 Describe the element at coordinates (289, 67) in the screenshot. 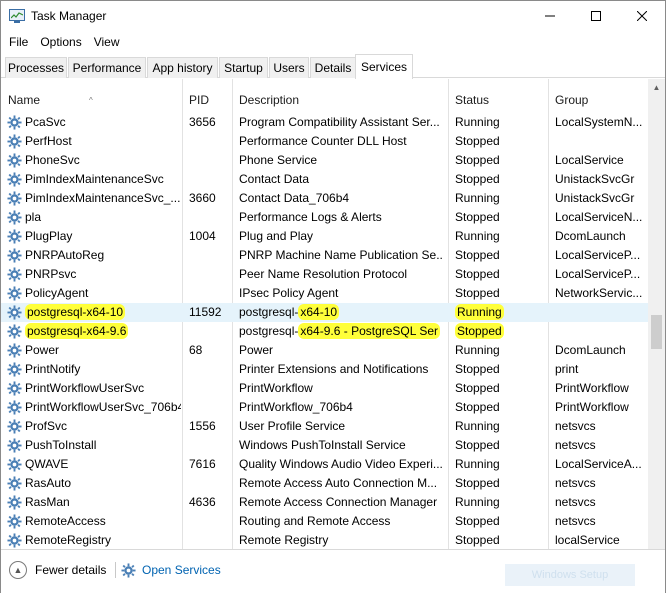

I see `tab-users: Users` at that location.